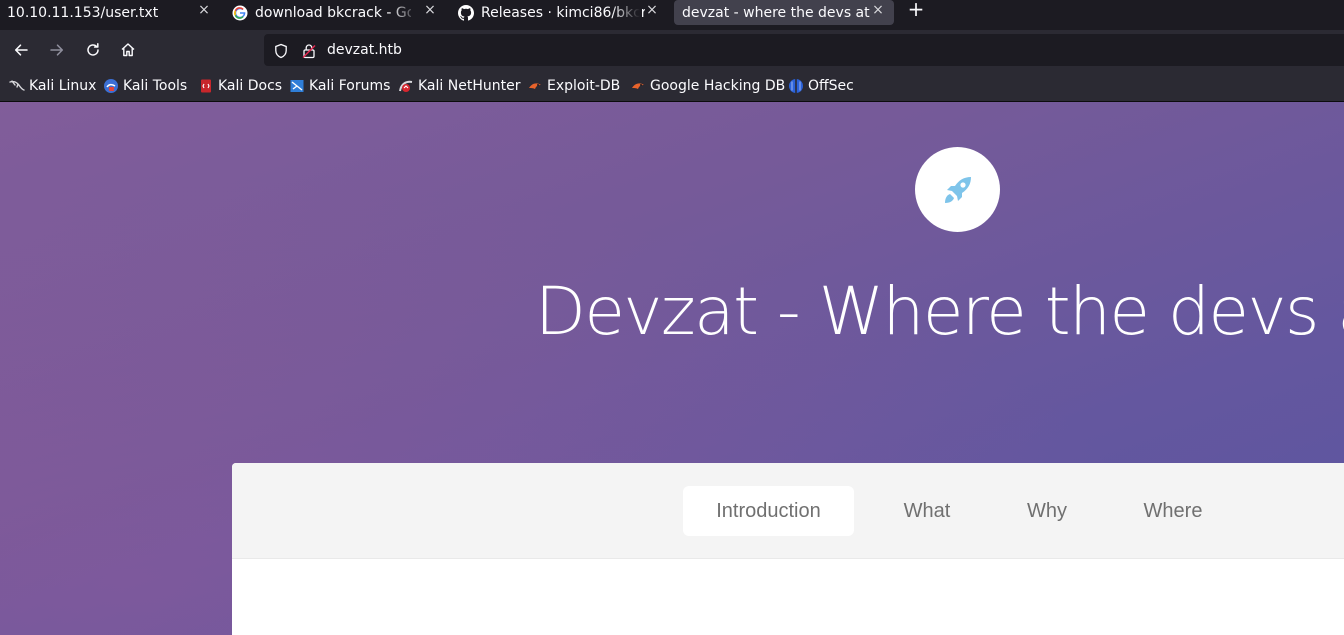 The width and height of the screenshot is (1344, 635). What do you see at coordinates (309, 51) in the screenshot?
I see `insecure-lock-icon` at bounding box center [309, 51].